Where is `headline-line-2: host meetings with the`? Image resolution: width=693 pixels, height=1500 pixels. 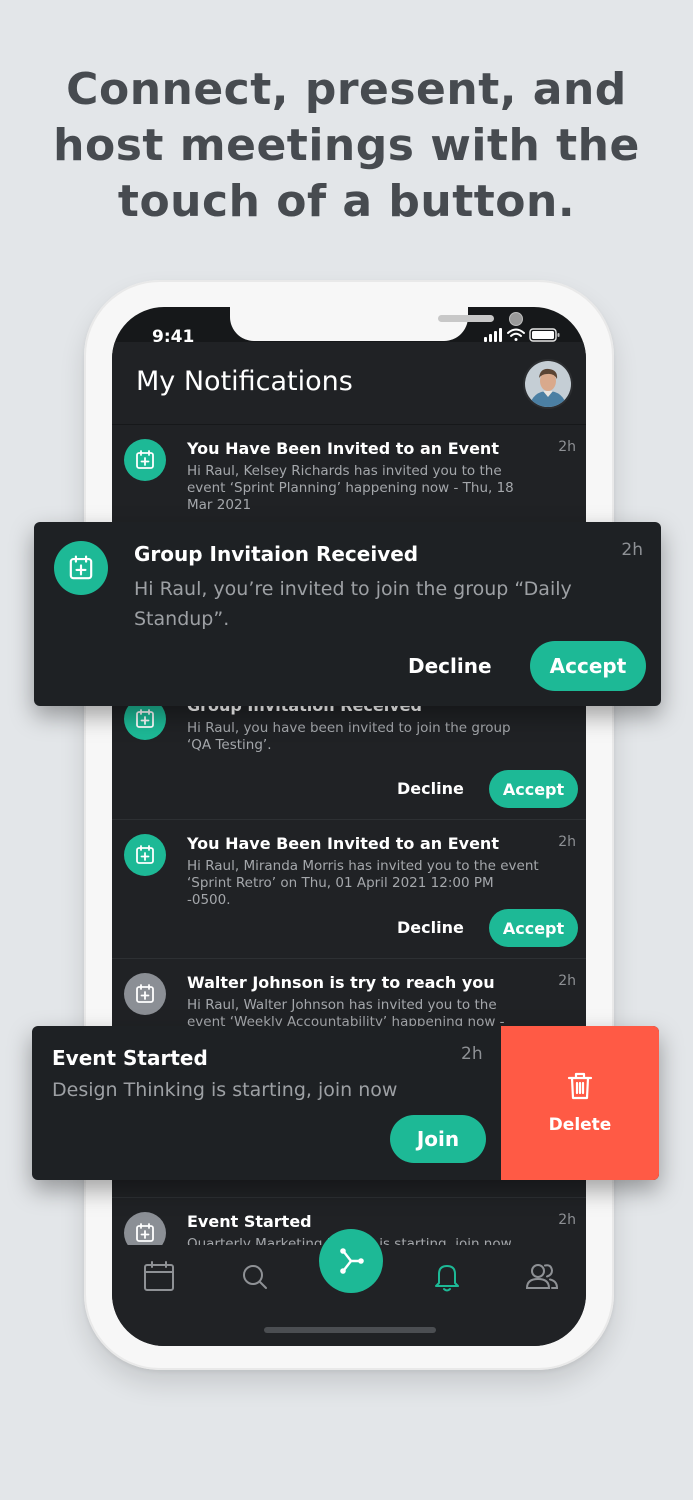
headline-line-2: host meetings with the is located at coordinates (346, 145).